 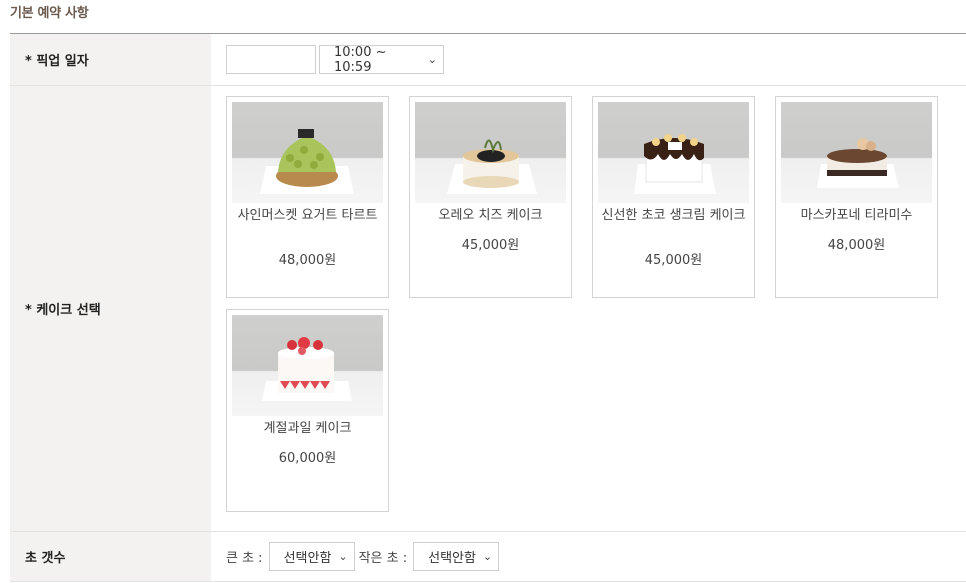 What do you see at coordinates (673, 215) in the screenshot?
I see `cake-name: 신선한 초코 생크림 케이크` at bounding box center [673, 215].